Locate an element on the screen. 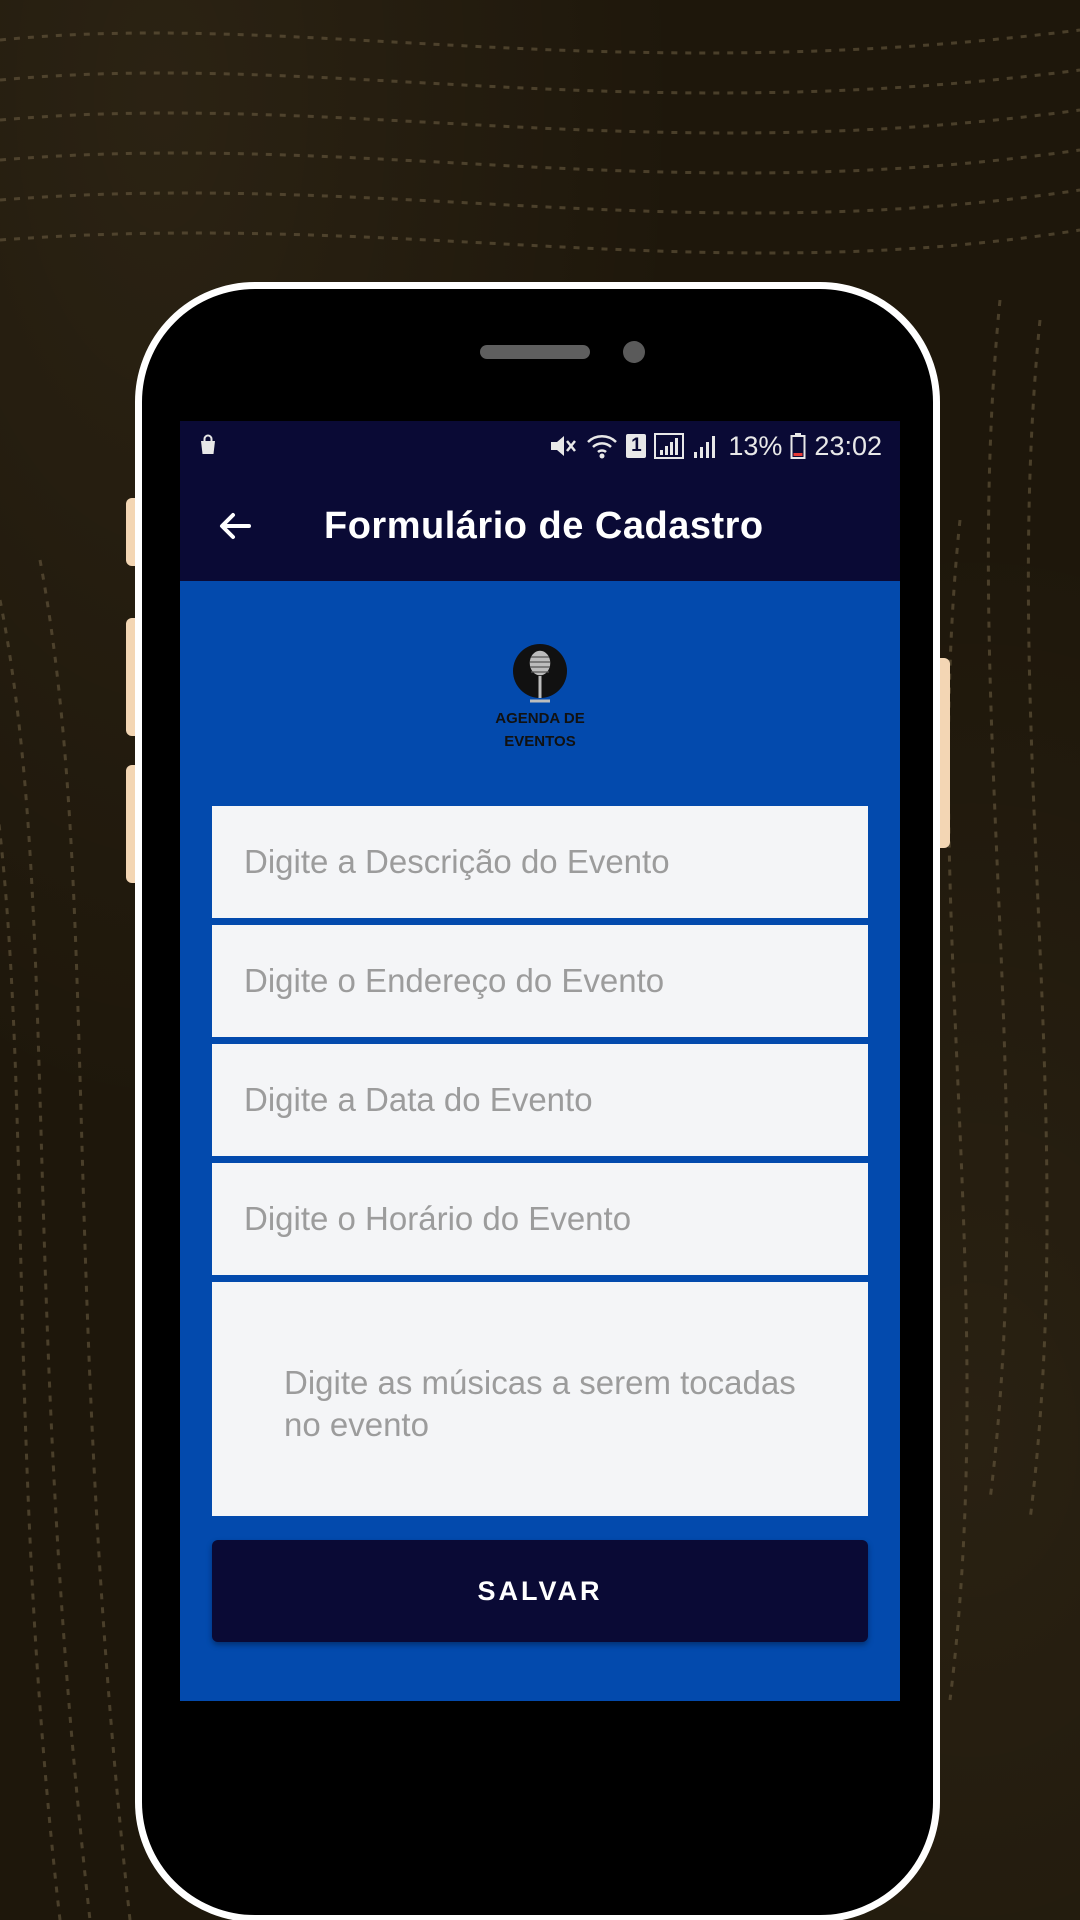  songs-textarea is located at coordinates (540, 1399).